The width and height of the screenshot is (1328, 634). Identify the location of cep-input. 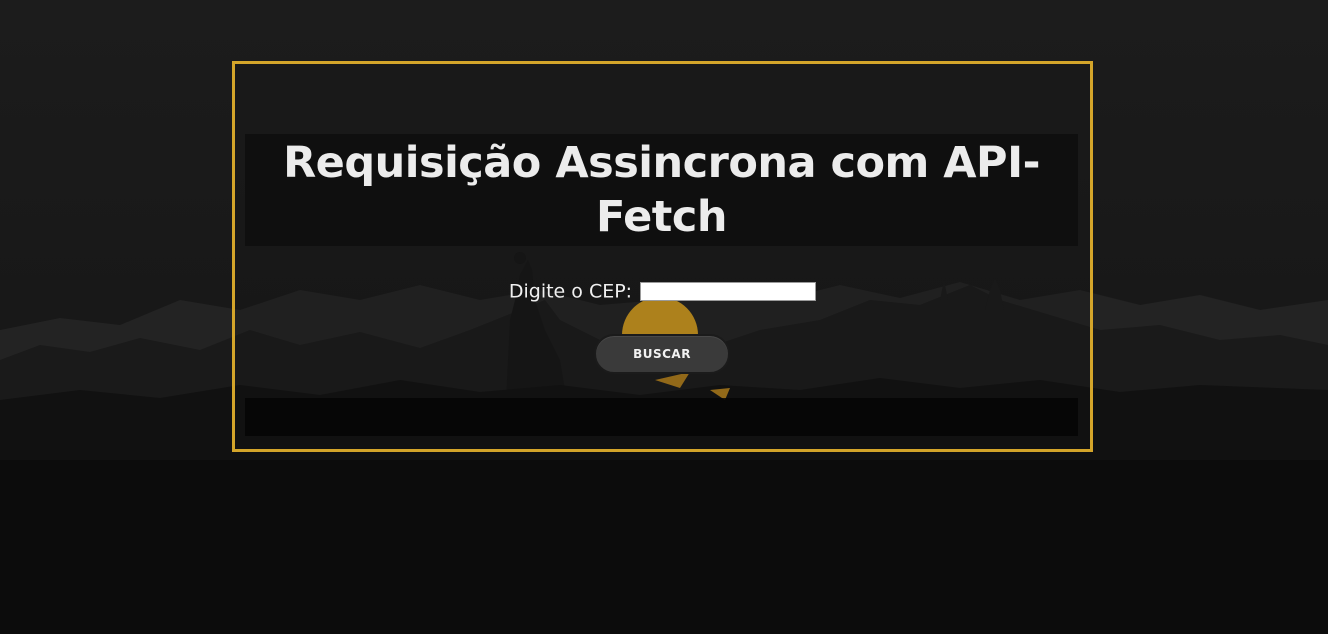
(728, 291).